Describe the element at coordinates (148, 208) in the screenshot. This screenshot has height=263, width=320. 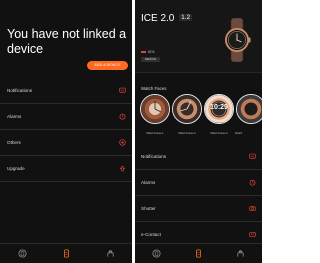
I see `menu-item-label: Shutter` at that location.